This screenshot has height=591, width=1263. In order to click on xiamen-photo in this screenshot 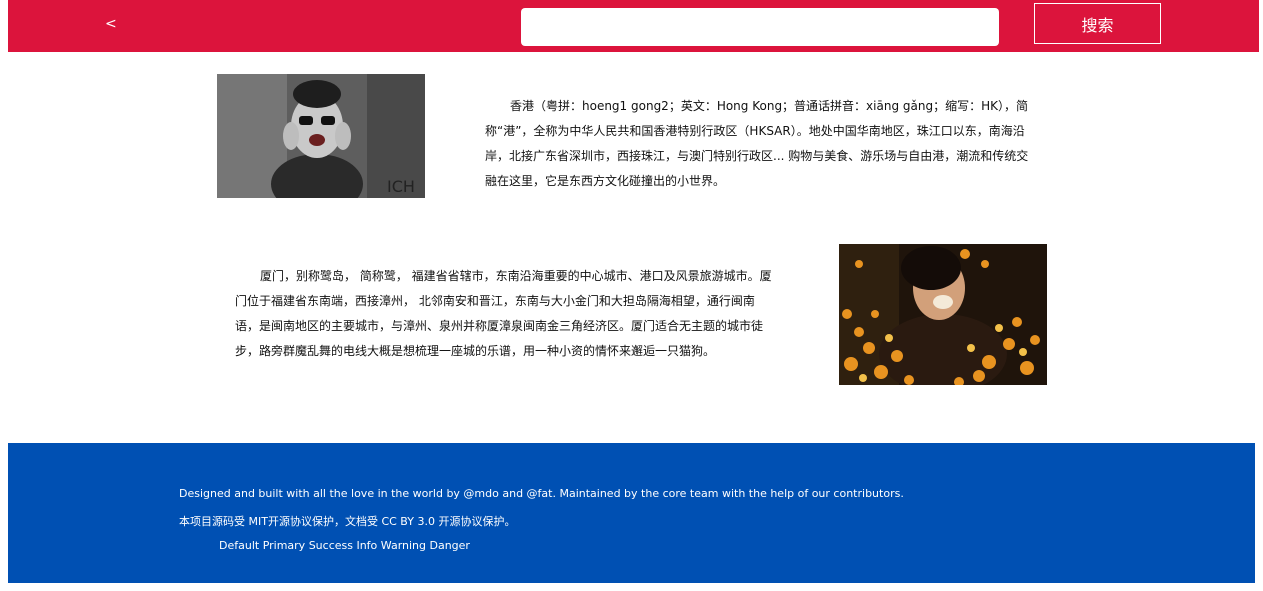, I will do `click(943, 314)`.